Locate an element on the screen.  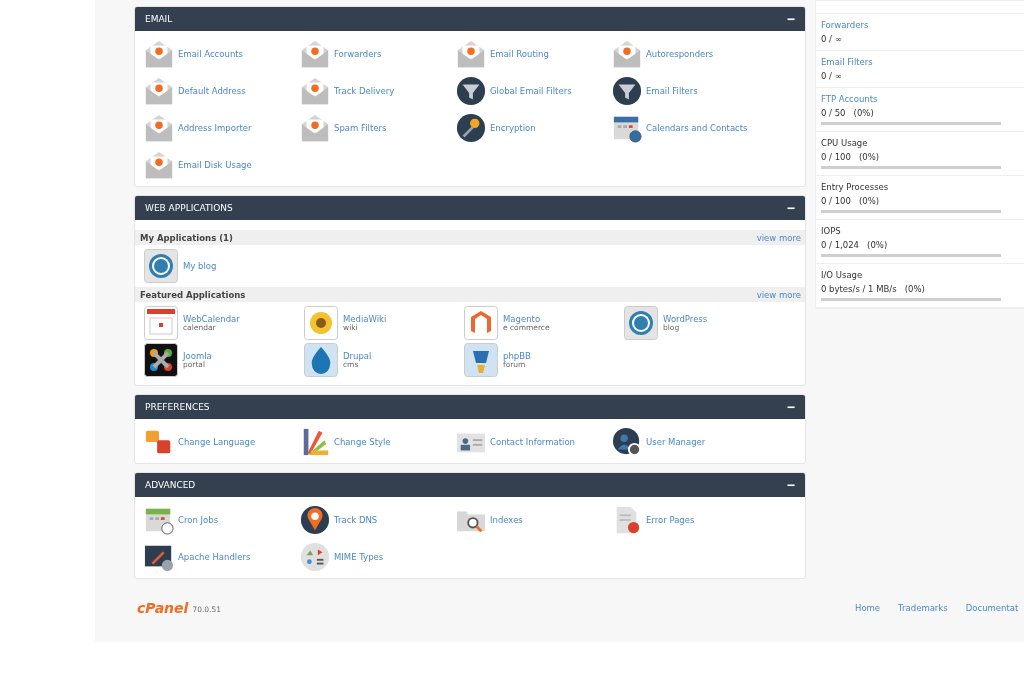
tool-link: Global Email Filters is located at coordinates (534, 91).